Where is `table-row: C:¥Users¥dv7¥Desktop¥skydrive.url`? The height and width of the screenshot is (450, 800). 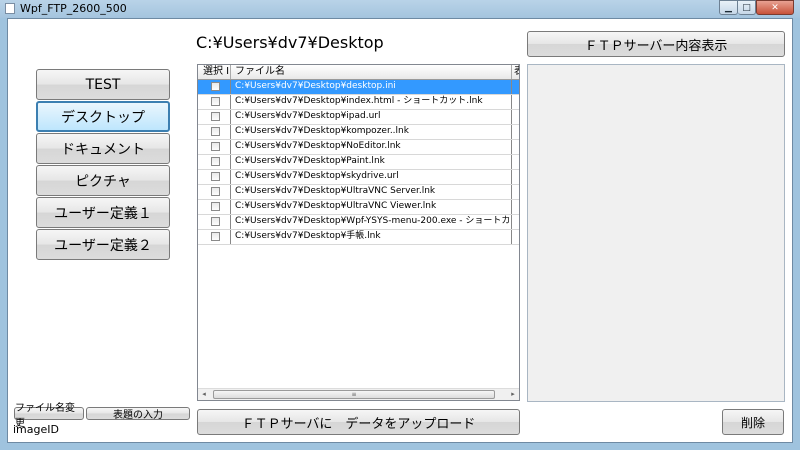 table-row: C:¥Users¥dv7¥Desktop¥skydrive.url is located at coordinates (358, 177).